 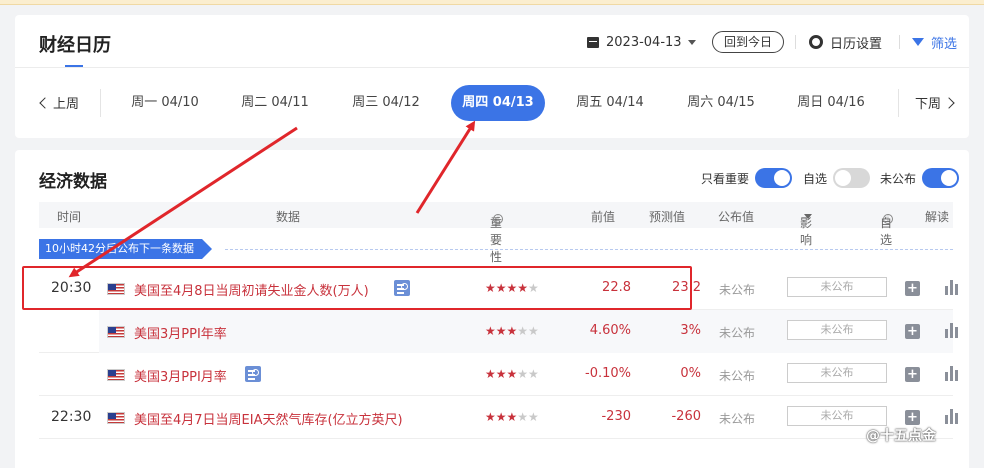 I want to click on chevron-right-icon, so click(x=949, y=102).